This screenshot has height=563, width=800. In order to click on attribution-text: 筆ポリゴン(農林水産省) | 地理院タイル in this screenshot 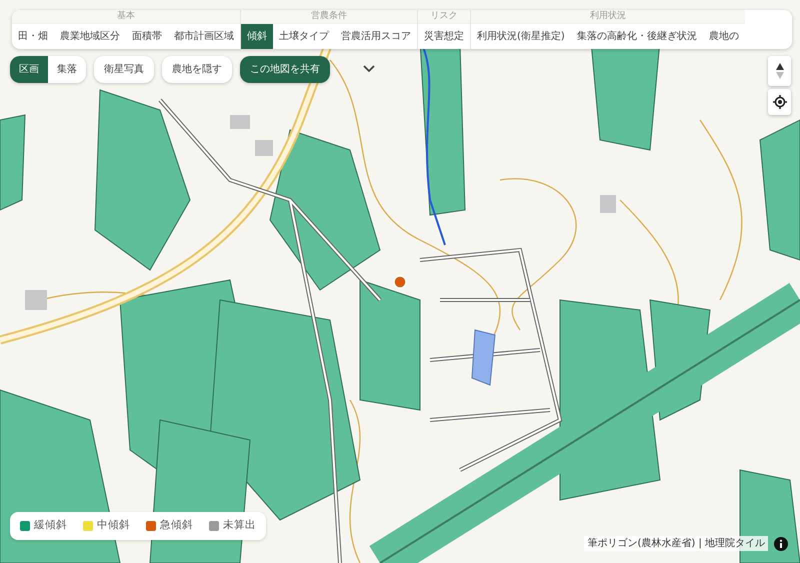, I will do `click(676, 543)`.